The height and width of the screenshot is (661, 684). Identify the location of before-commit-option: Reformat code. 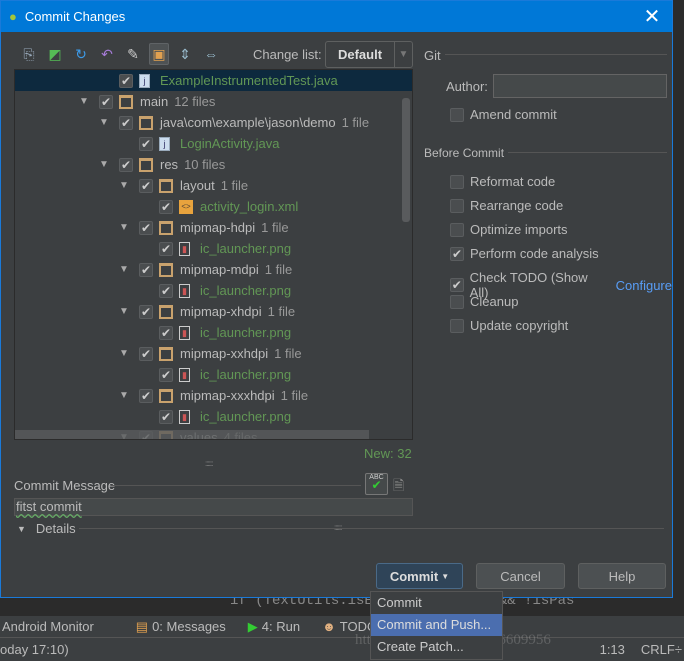
(502, 181).